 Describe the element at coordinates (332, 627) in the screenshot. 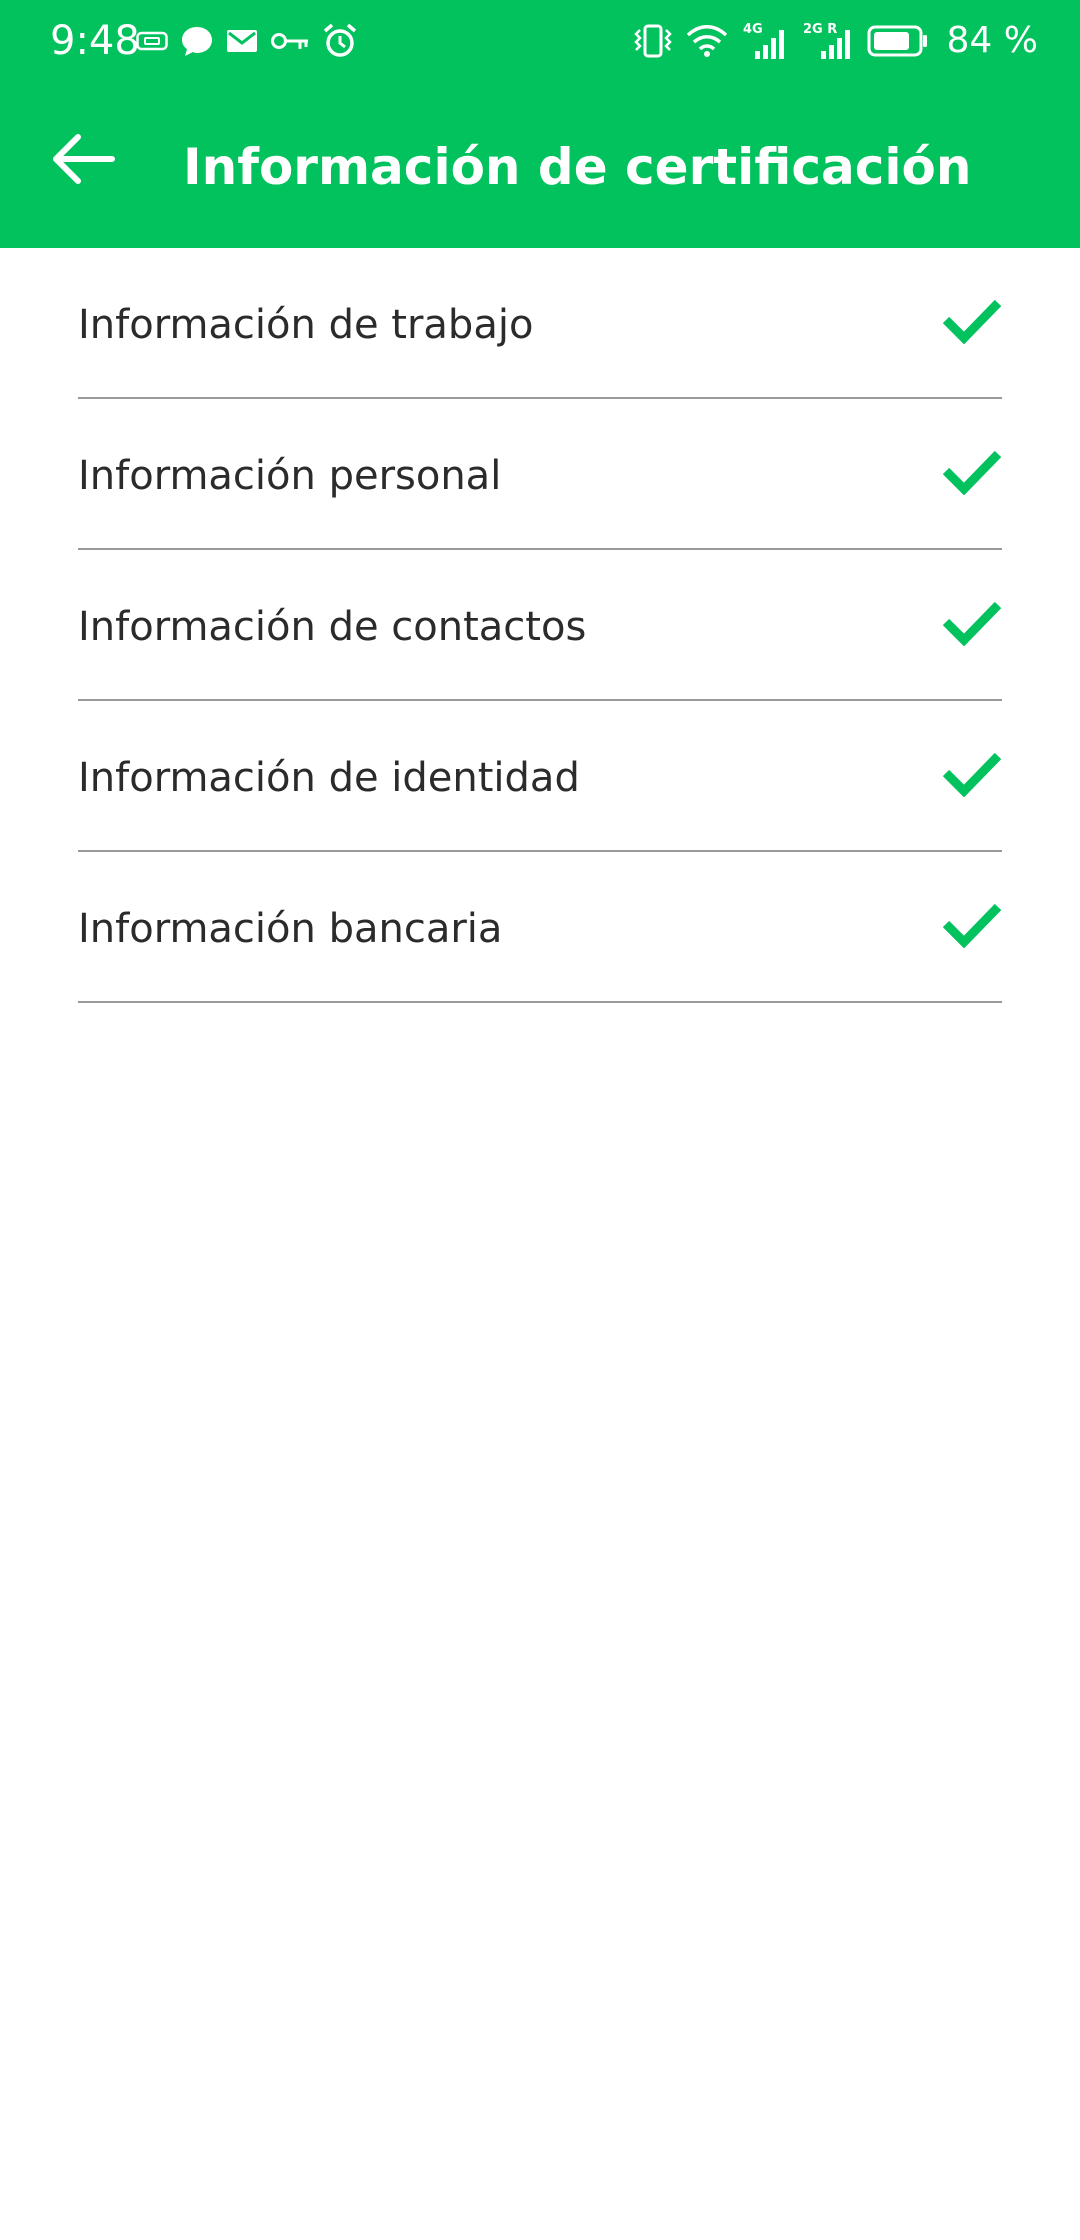

I see `item-label: Información de contactos` at that location.